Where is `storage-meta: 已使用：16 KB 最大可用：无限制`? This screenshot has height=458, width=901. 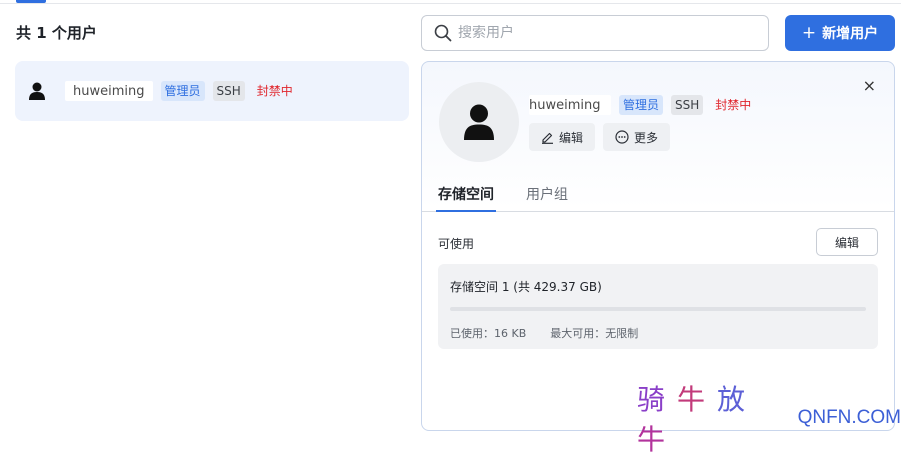
storage-meta: 已使用：16 KB 最大可用：无限制 is located at coordinates (658, 333).